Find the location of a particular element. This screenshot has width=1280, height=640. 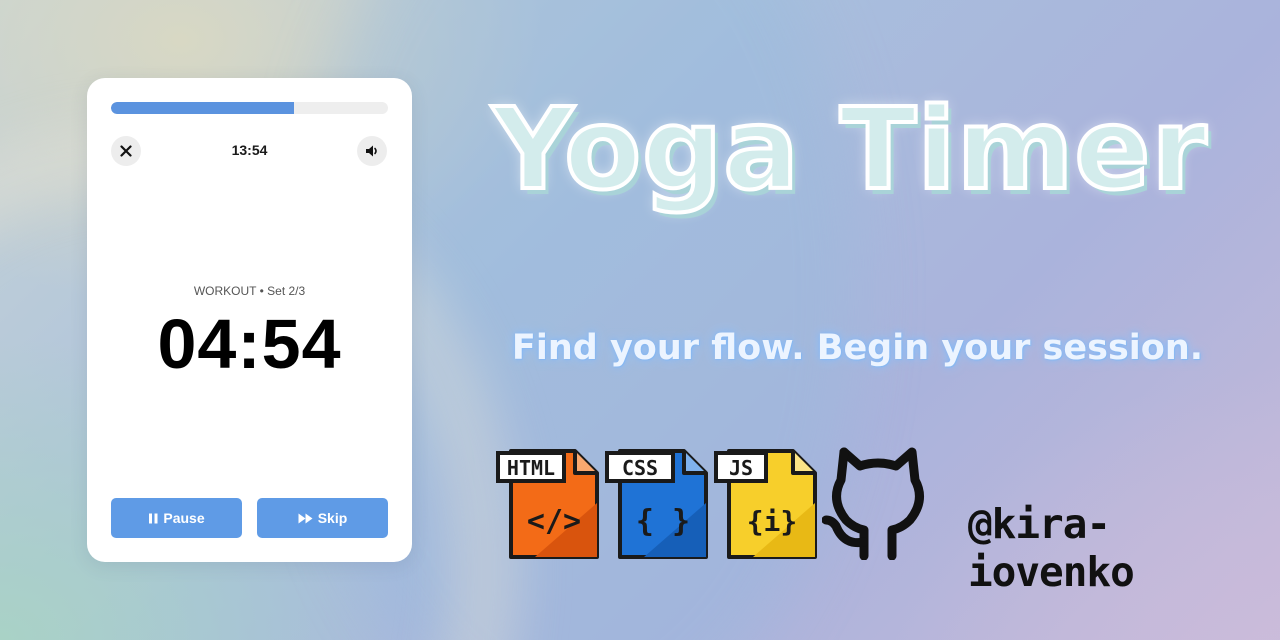

sound-button is located at coordinates (372, 151).